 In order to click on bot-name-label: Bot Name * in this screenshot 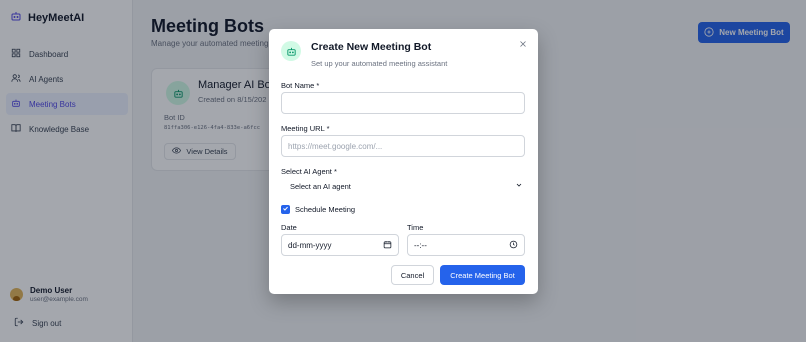, I will do `click(300, 85)`.